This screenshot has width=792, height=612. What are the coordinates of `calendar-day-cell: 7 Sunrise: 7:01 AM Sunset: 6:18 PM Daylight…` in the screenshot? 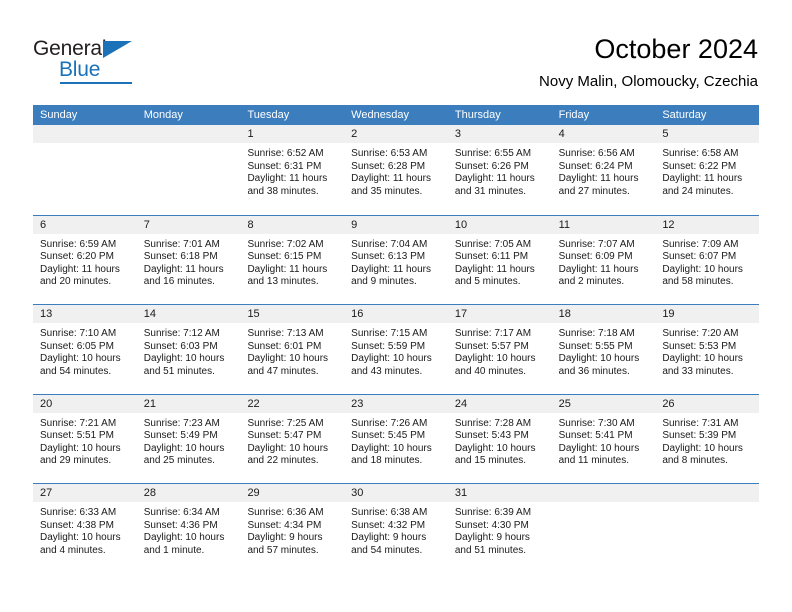 It's located at (188, 259).